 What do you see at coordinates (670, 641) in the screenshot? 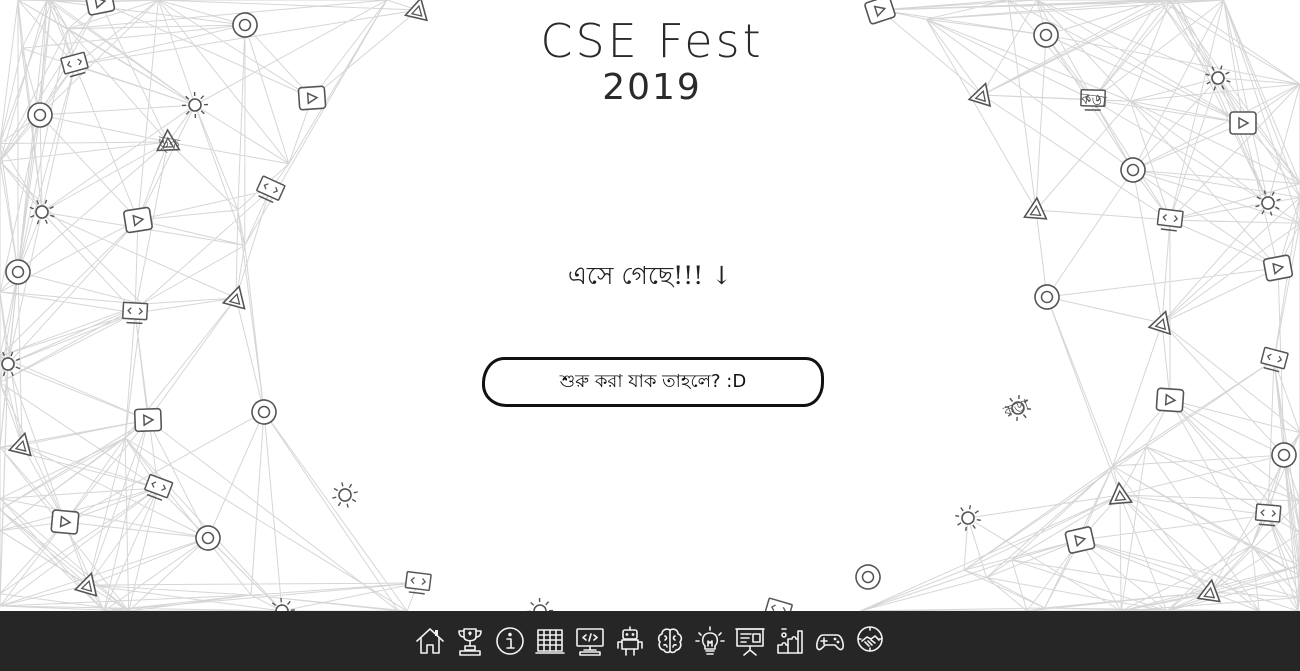
I see `brain-icon` at bounding box center [670, 641].